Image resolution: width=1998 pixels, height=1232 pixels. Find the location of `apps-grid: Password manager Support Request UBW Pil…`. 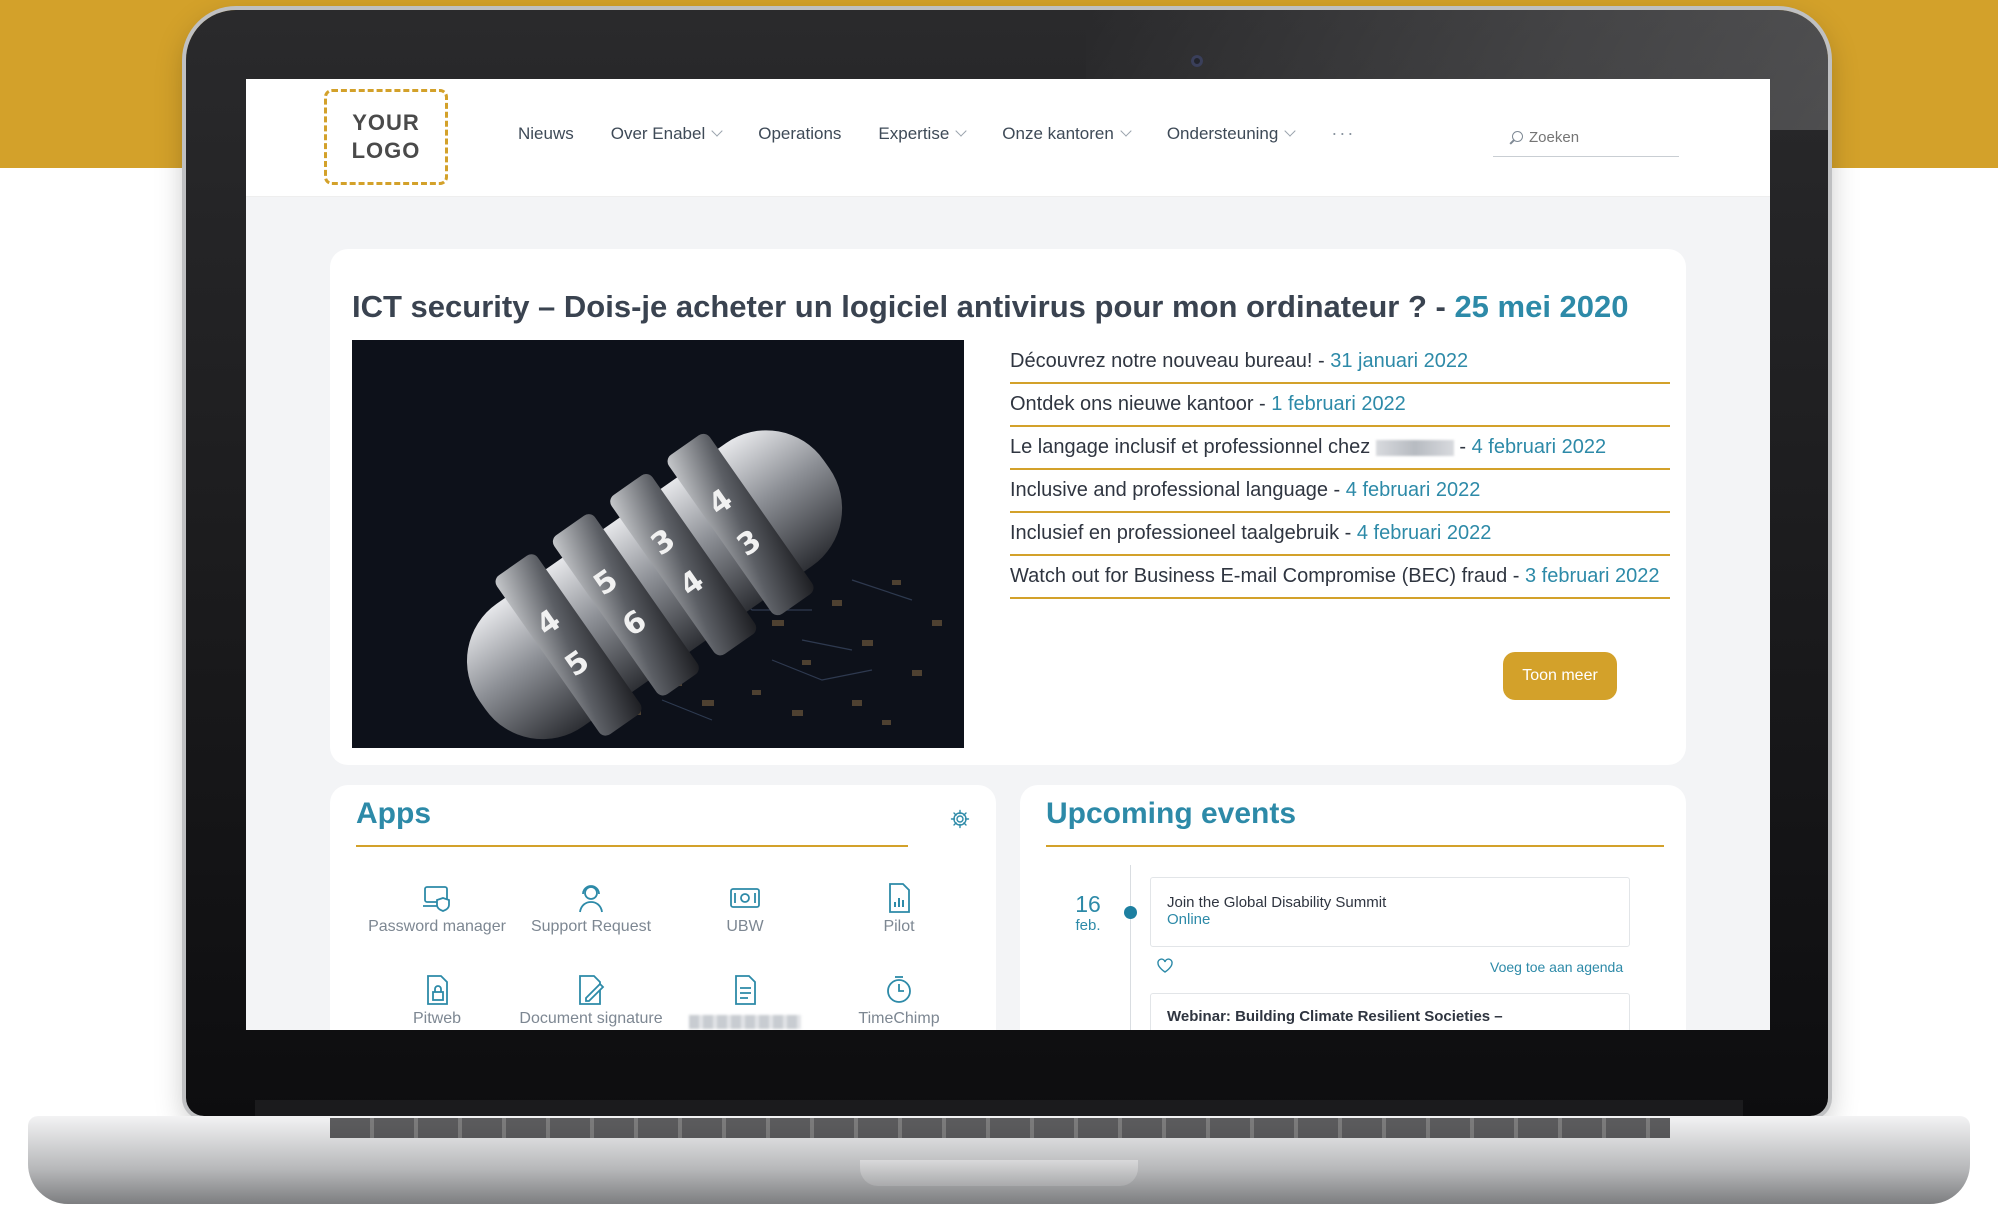

apps-grid: Password manager Support Request UBW Pil… is located at coordinates (670, 955).